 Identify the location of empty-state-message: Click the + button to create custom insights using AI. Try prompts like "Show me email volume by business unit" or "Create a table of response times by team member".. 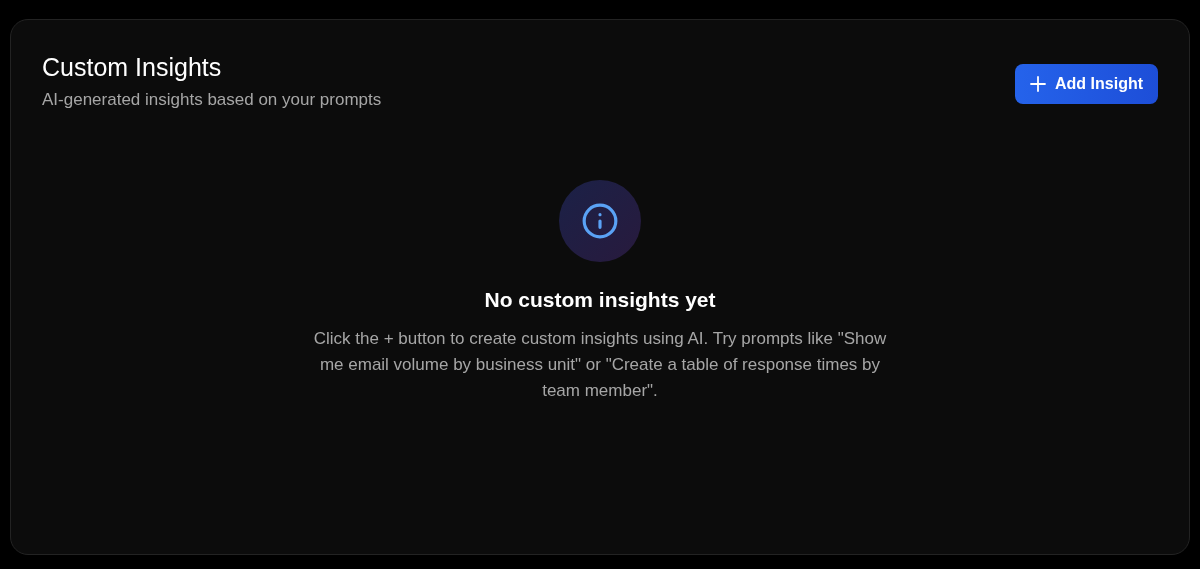
(600, 364).